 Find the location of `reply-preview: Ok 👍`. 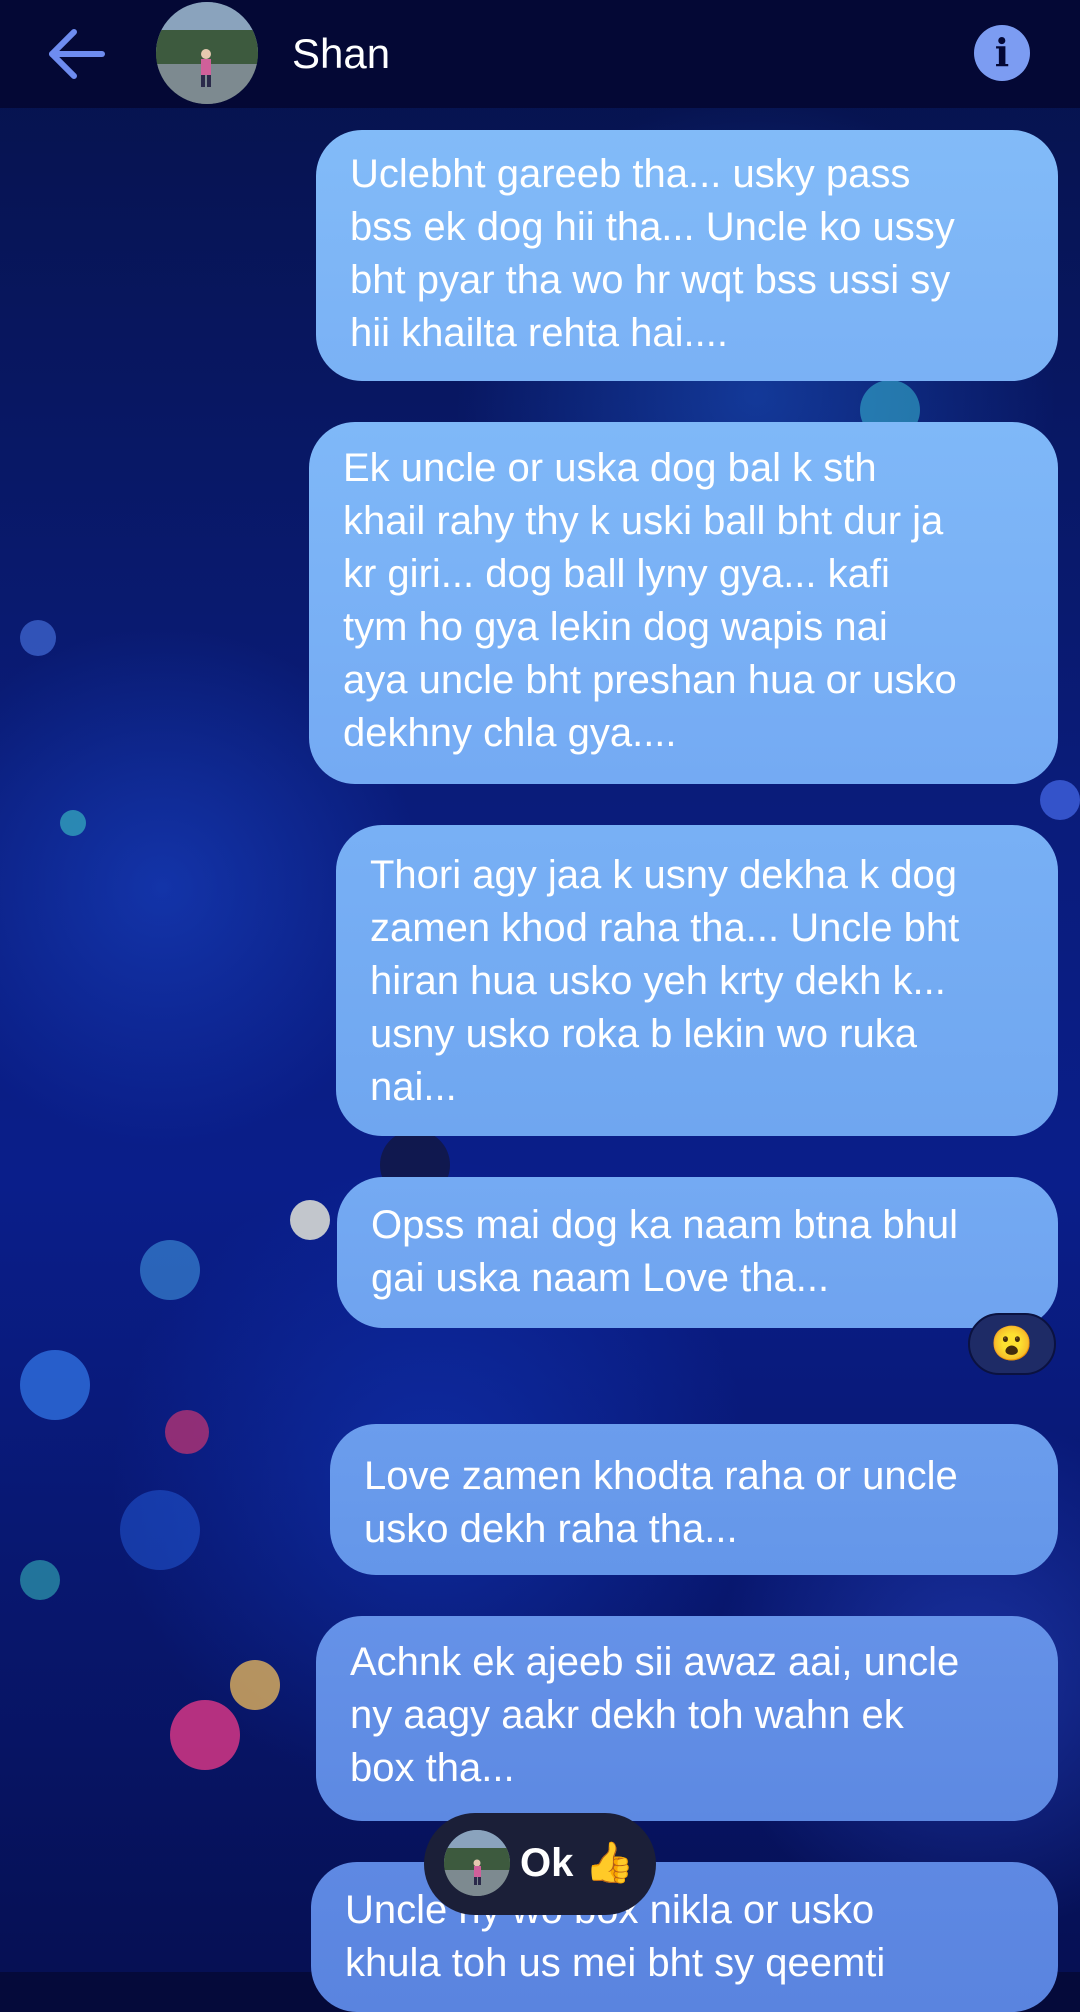

reply-preview: Ok 👍 is located at coordinates (540, 1864).